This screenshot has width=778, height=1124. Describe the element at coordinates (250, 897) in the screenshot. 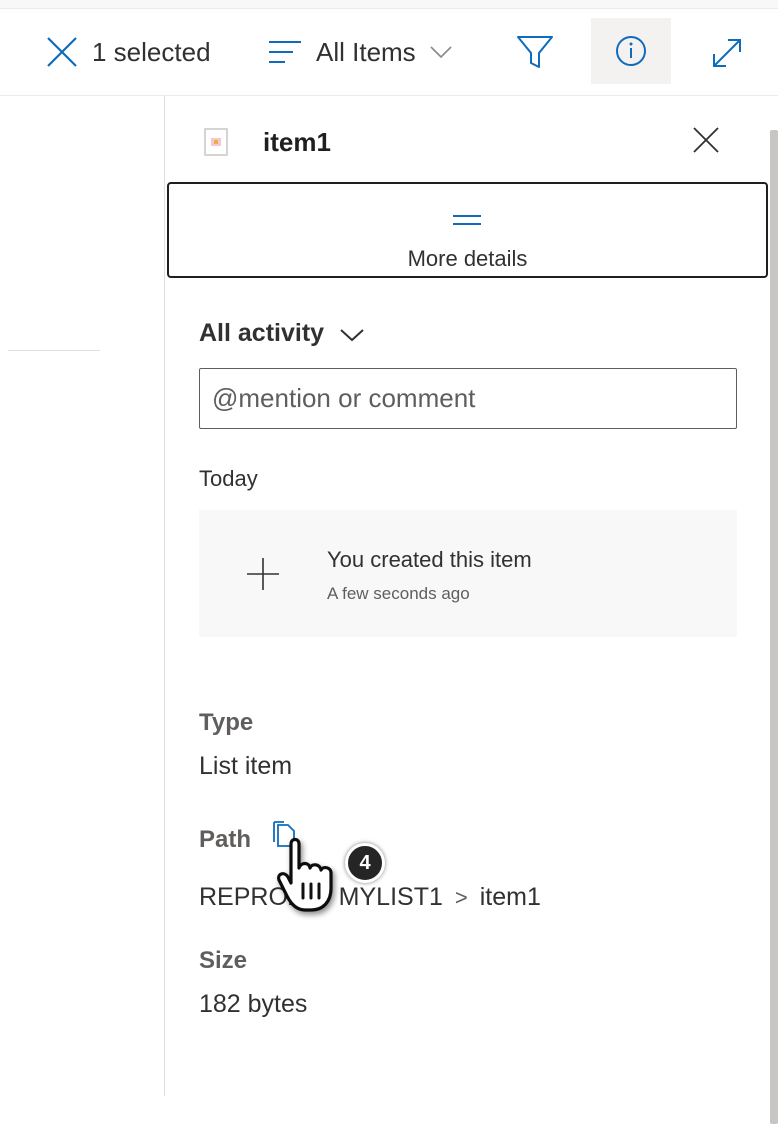

I see `path-crumb: REPRO2` at that location.